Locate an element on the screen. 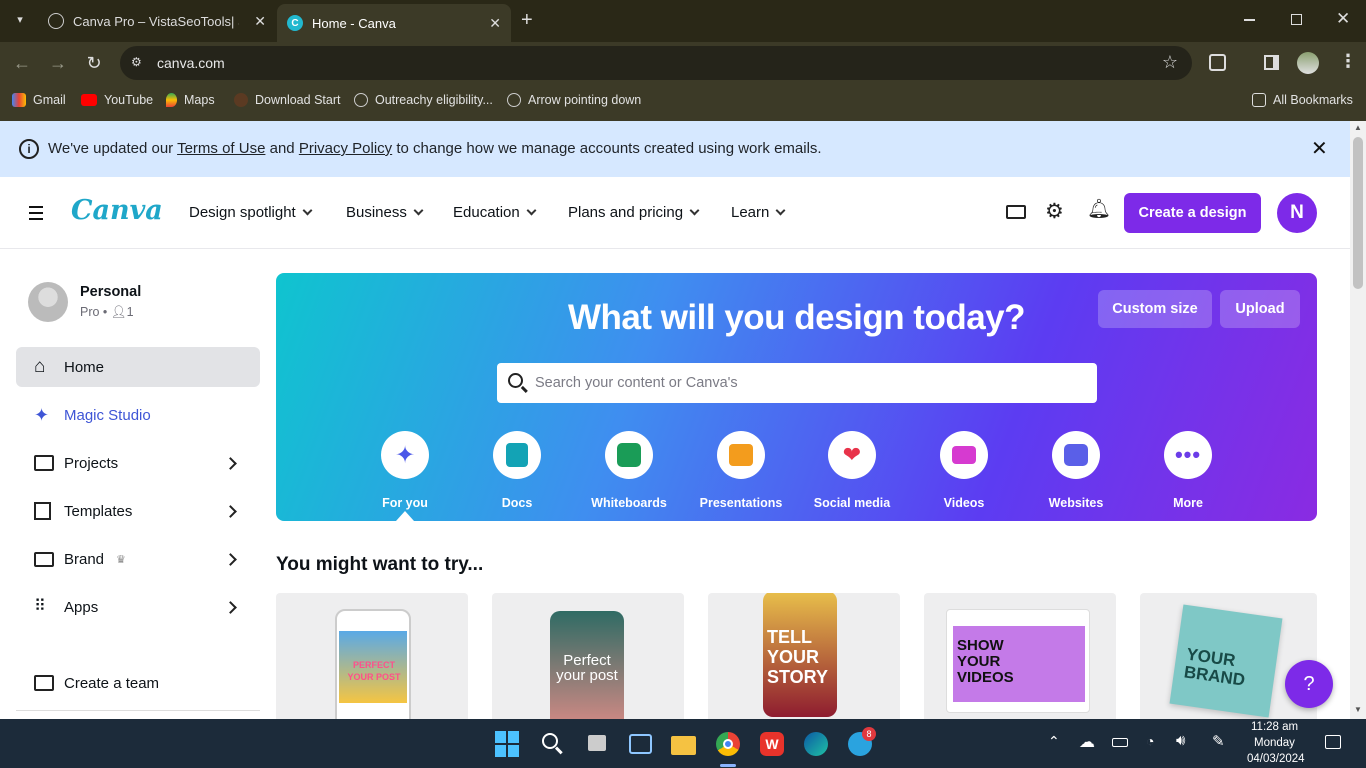 Image resolution: width=1366 pixels, height=768 pixels. category-social-media: ❤ Social media is located at coordinates (852, 470).